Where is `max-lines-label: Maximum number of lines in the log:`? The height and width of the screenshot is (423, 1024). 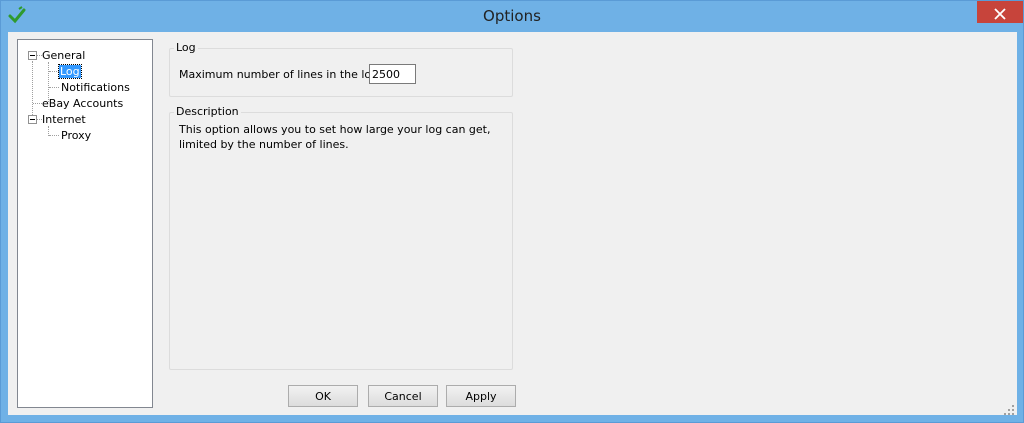 max-lines-label: Maximum number of lines in the log: is located at coordinates (280, 74).